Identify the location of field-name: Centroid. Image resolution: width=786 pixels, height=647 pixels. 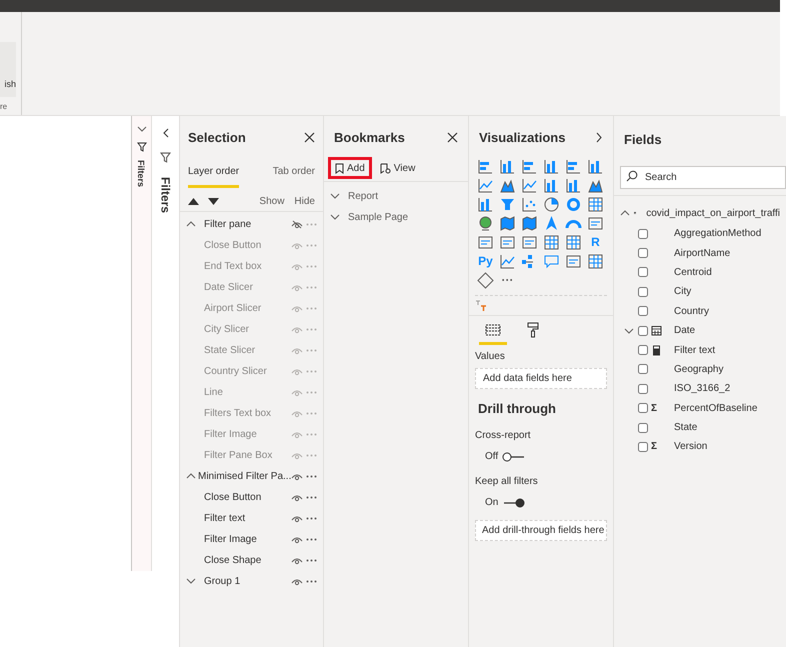
(693, 272).